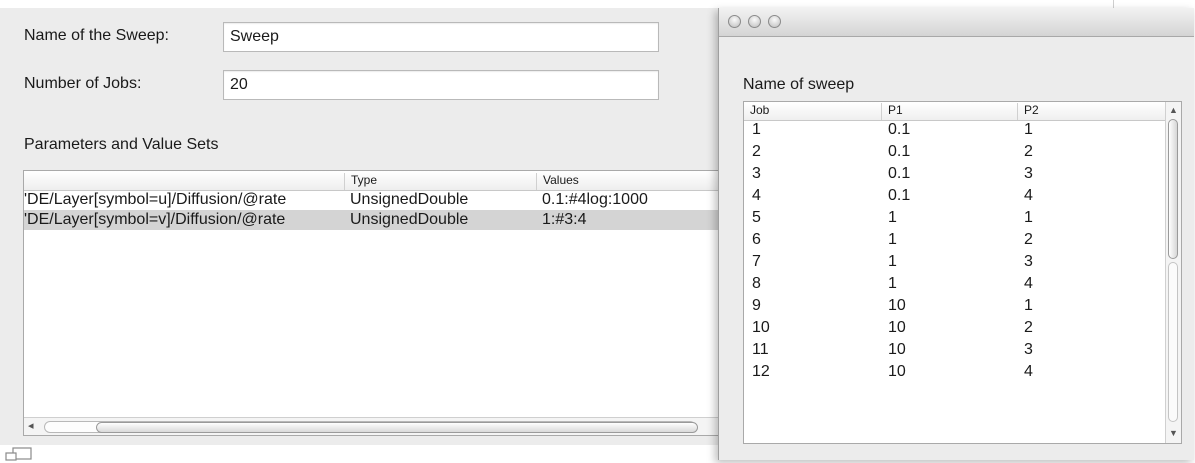 Image resolution: width=1195 pixels, height=463 pixels. I want to click on parameter-path-cell: 'DE/Layer[symbol=u]/Diffusion/@rate, so click(155, 199).